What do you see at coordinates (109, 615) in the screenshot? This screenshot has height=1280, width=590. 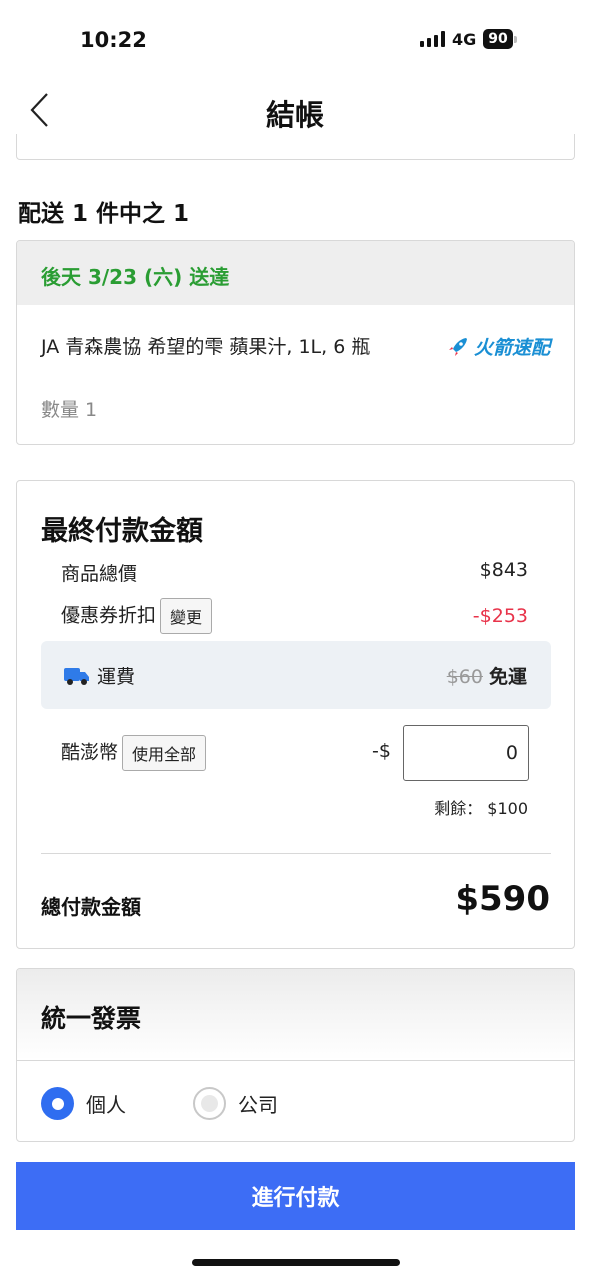 I see `coupon-label: 優惠券折扣` at bounding box center [109, 615].